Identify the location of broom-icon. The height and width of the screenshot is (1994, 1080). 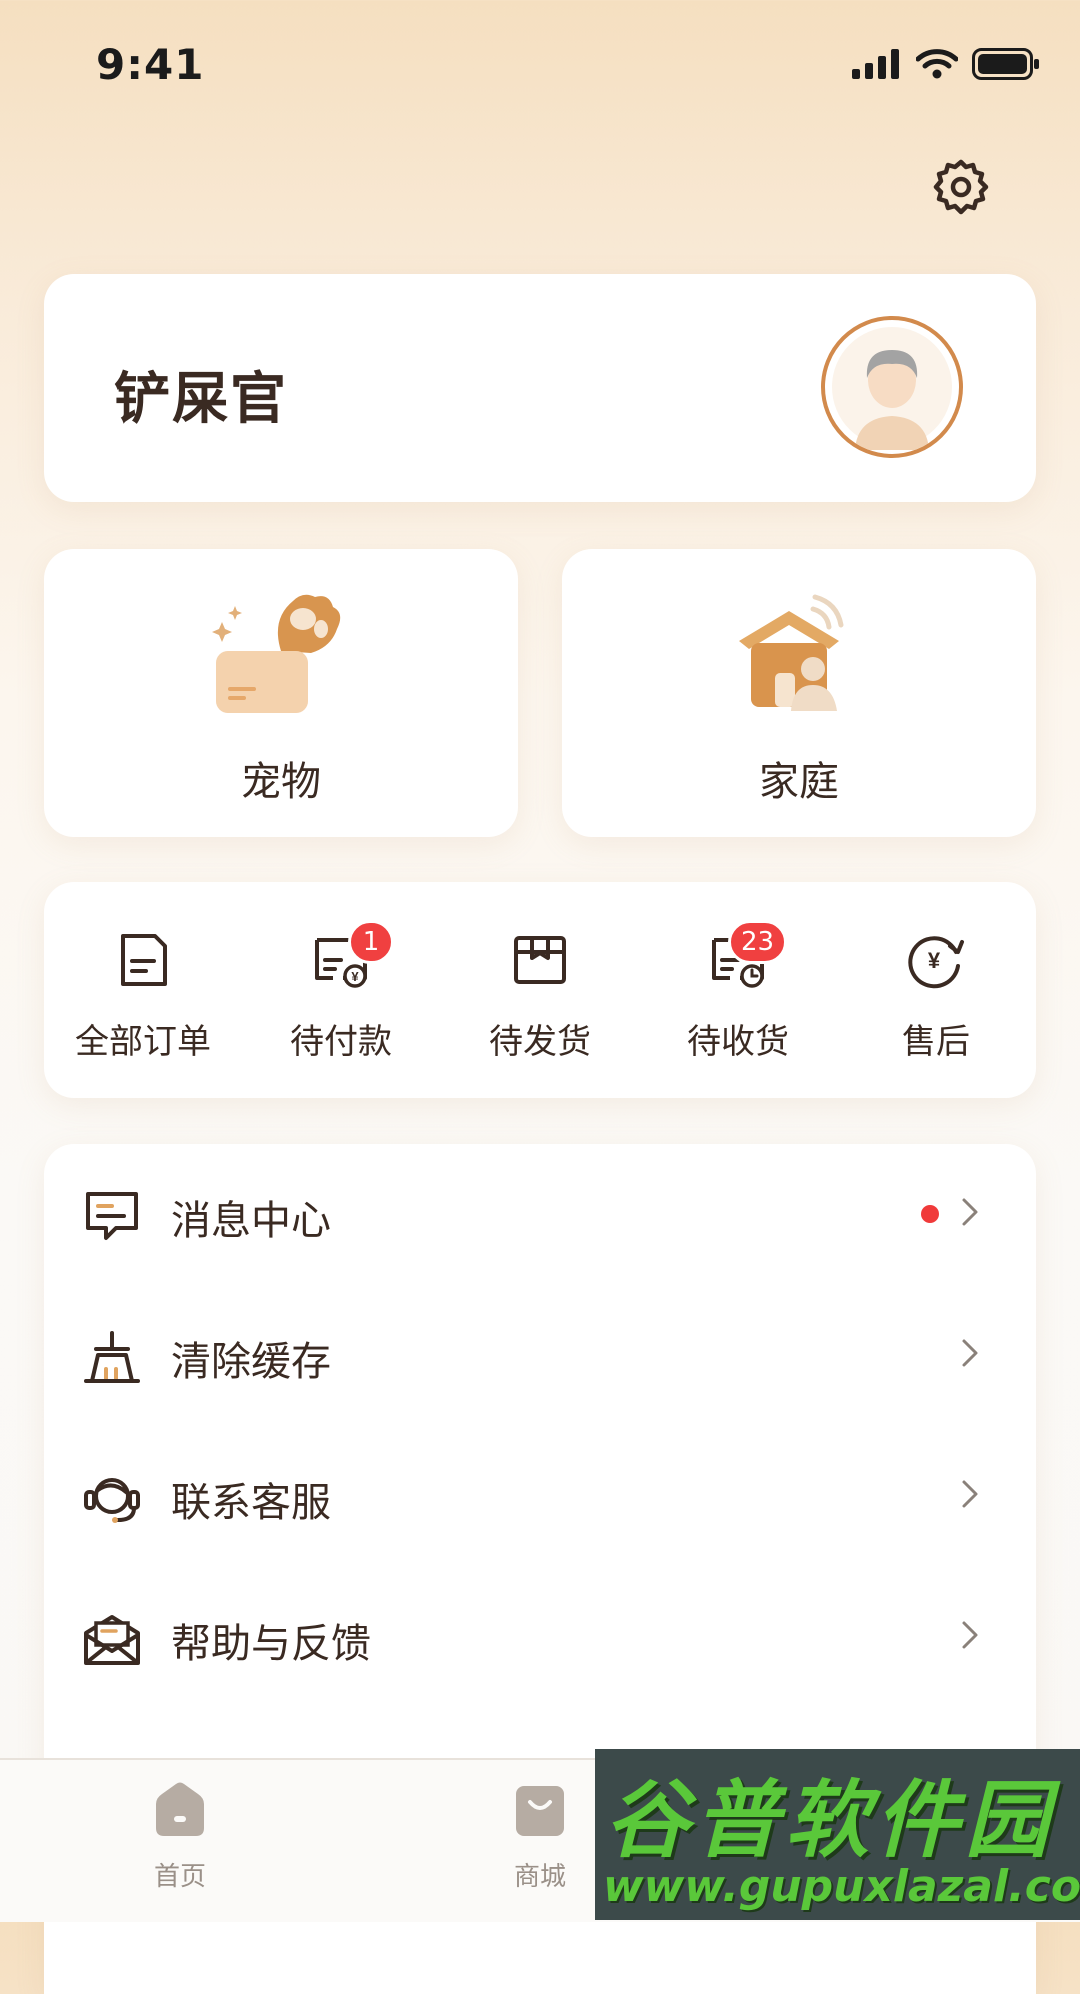
(112, 1357).